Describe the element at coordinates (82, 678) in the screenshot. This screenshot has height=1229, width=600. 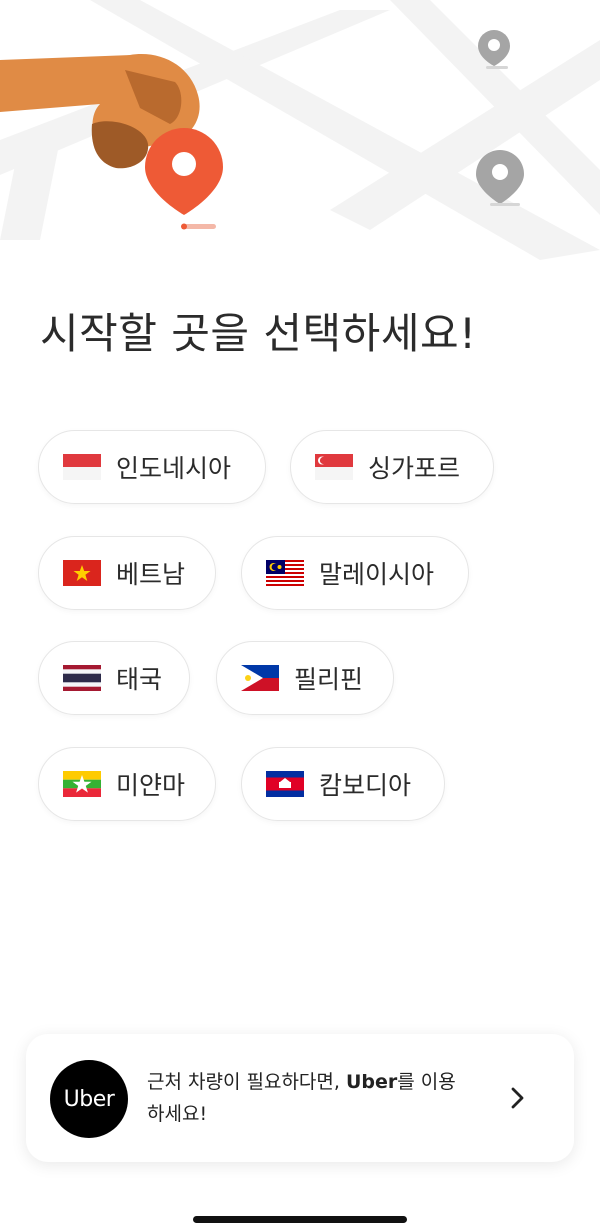
I see `thailand-flag-icon` at that location.